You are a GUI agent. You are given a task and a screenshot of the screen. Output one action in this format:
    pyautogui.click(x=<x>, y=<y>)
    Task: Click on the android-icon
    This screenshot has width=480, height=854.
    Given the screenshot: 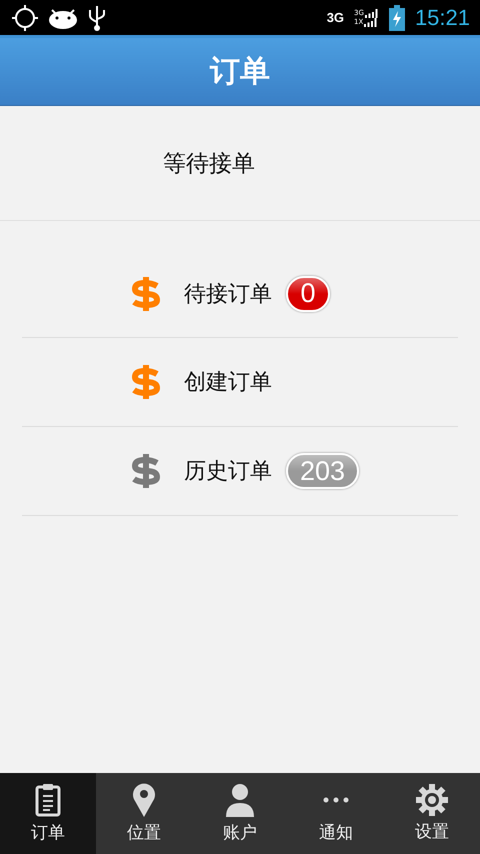 What is the action you would take?
    pyautogui.click(x=63, y=17)
    